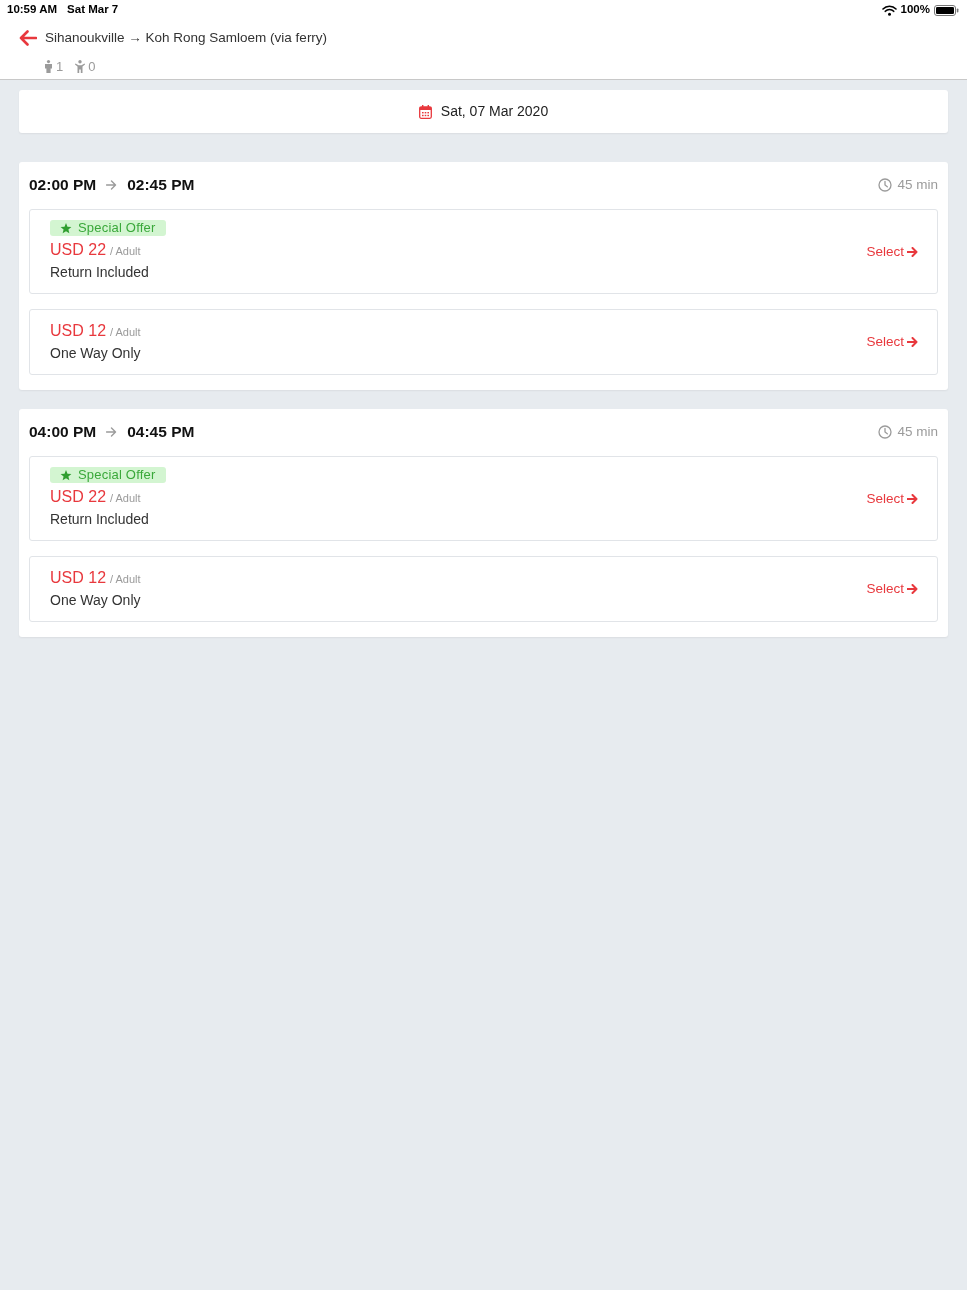 This screenshot has height=1290, width=967. Describe the element at coordinates (161, 432) in the screenshot. I see `arrival-time: 04:45 PM` at that location.